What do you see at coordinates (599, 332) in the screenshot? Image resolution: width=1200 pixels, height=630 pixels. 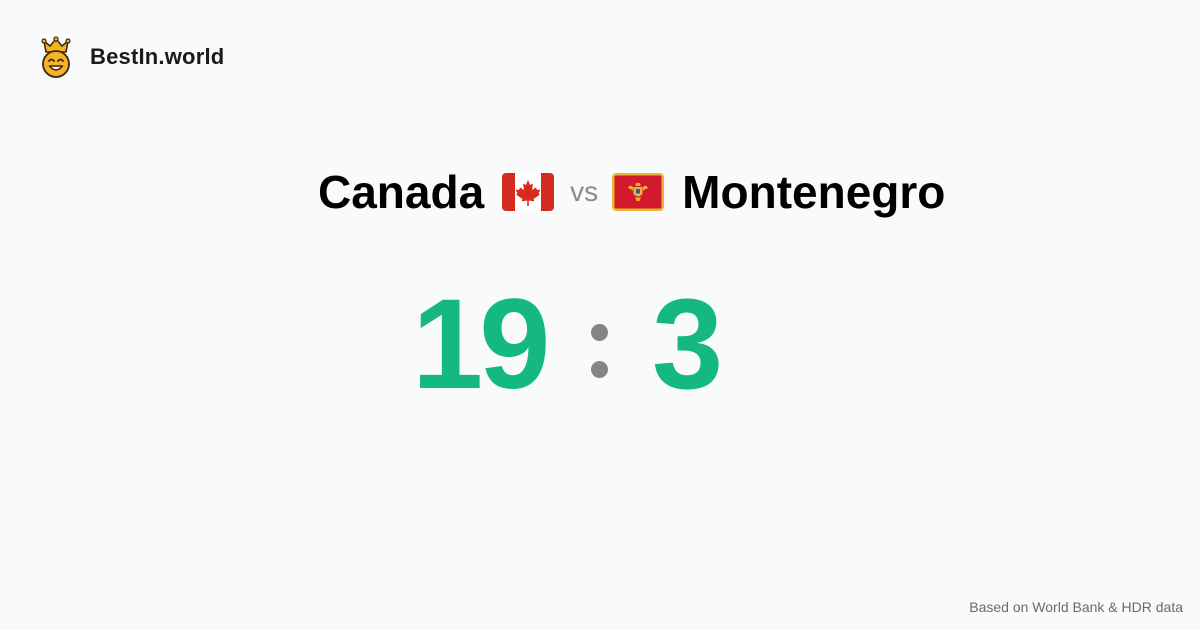 I see `separator-dot-top` at bounding box center [599, 332].